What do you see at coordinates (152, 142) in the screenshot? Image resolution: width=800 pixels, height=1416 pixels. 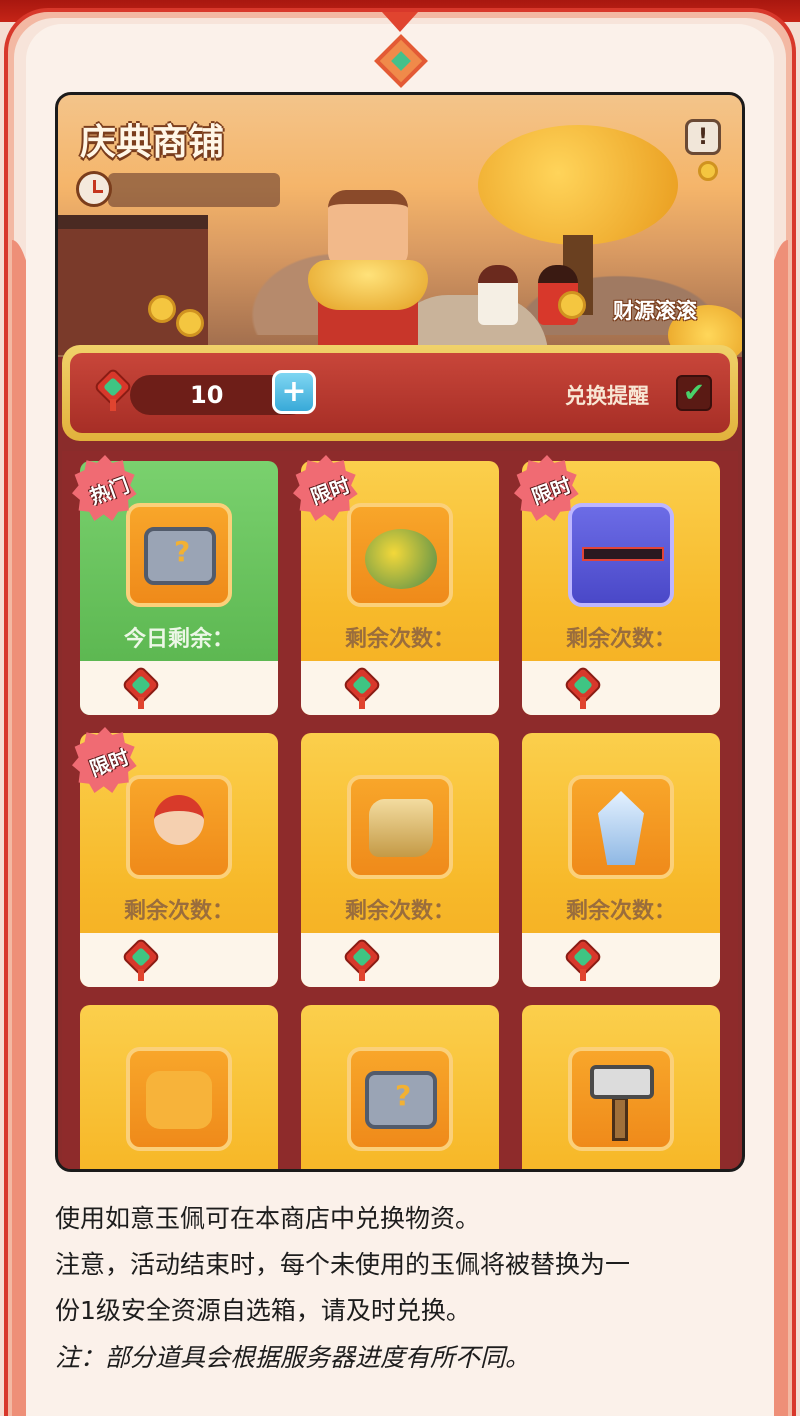 I see `shop-title: 庆典商铺` at bounding box center [152, 142].